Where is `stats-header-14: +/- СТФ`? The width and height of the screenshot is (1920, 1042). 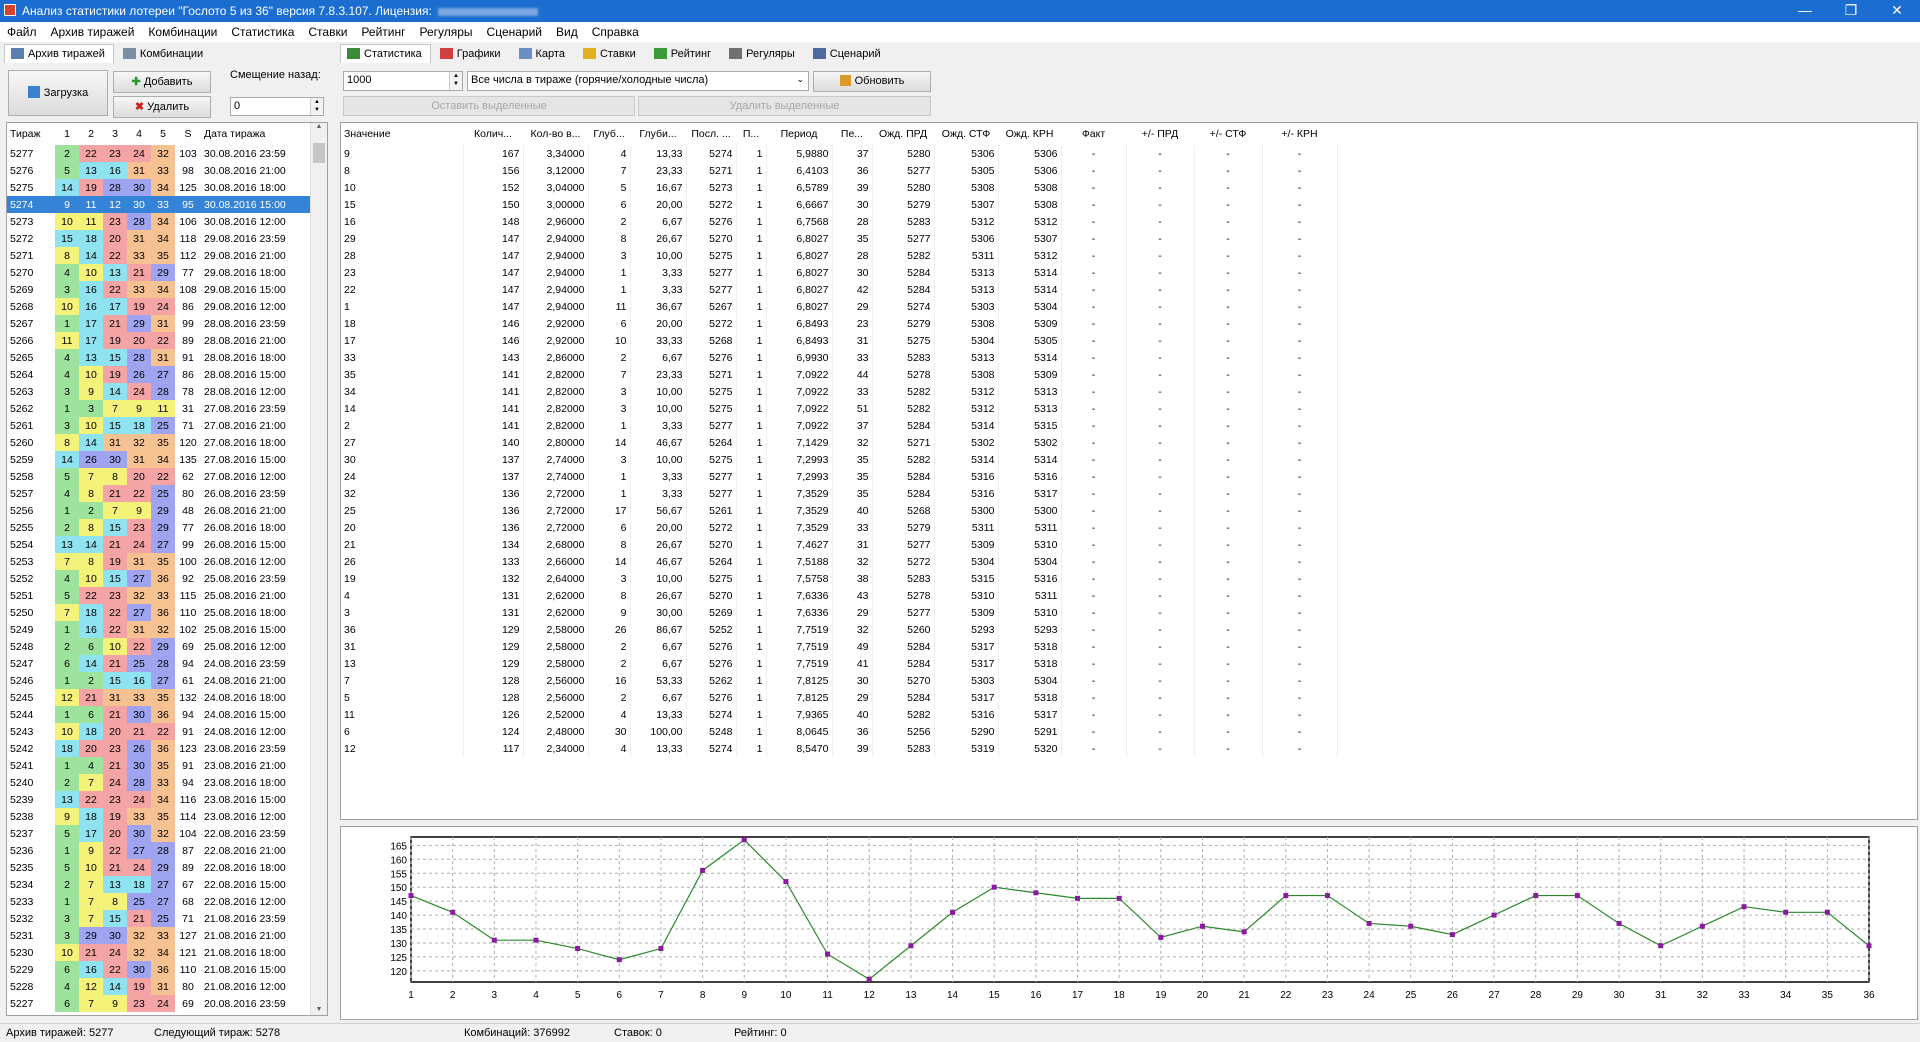 stats-header-14: +/- СТФ is located at coordinates (1228, 134).